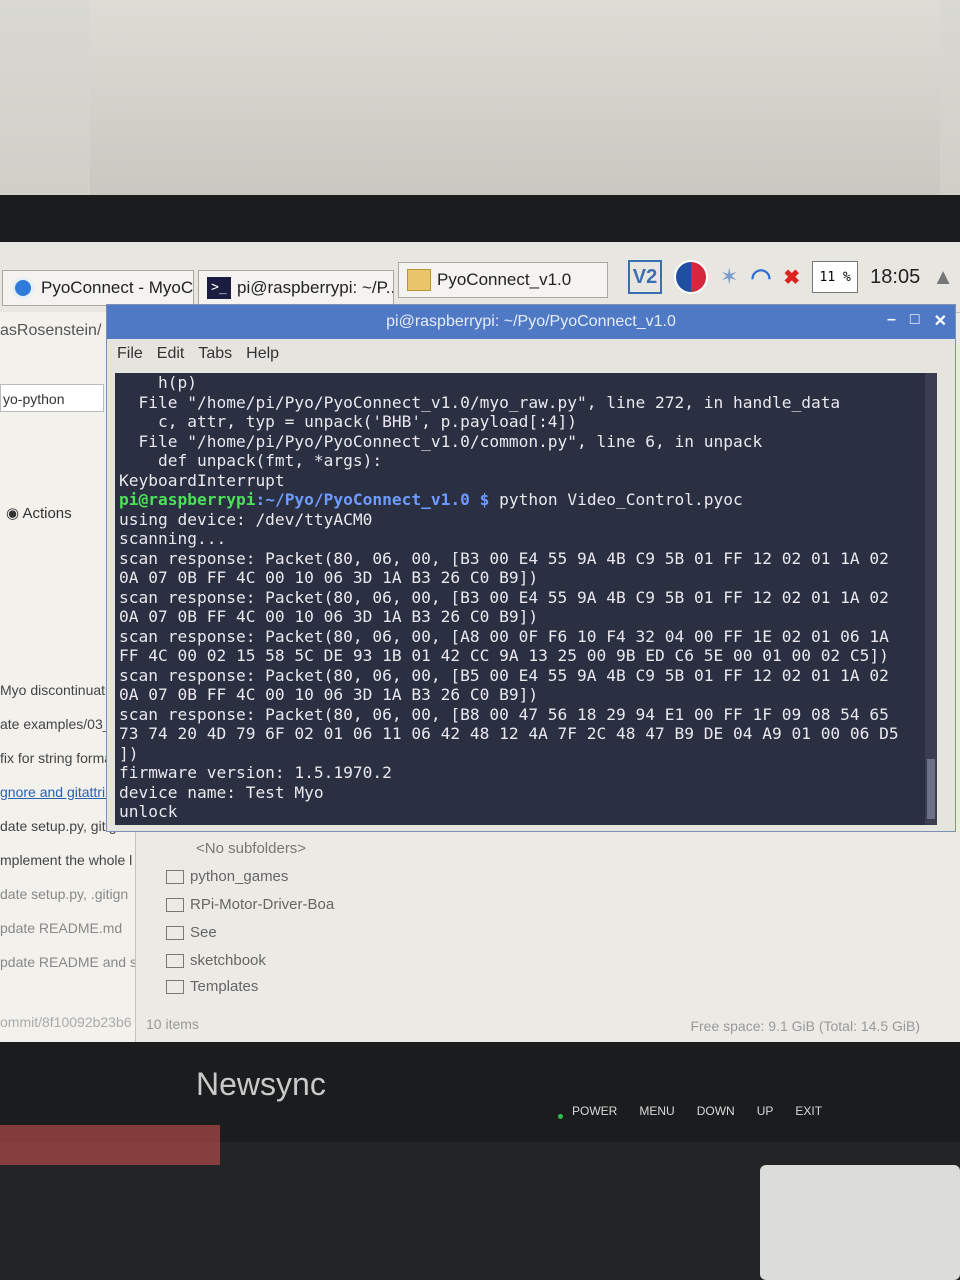 The height and width of the screenshot is (1280, 960). What do you see at coordinates (262, 354) in the screenshot?
I see `menu-help: Help` at bounding box center [262, 354].